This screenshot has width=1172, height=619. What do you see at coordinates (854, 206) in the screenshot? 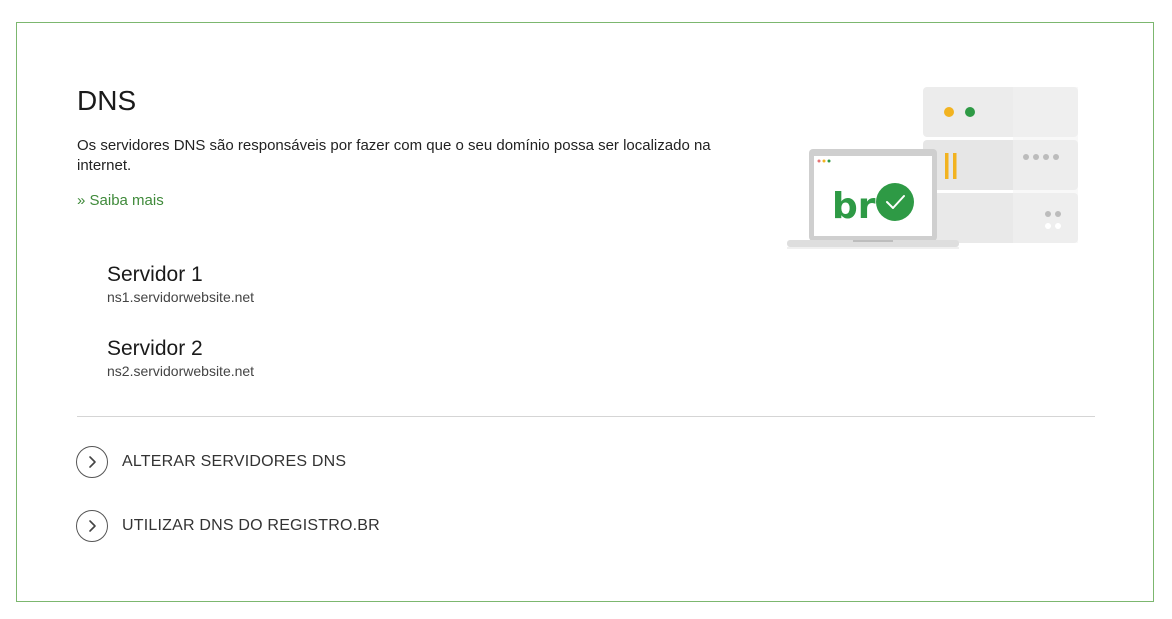
I see `br-logo: br` at bounding box center [854, 206].